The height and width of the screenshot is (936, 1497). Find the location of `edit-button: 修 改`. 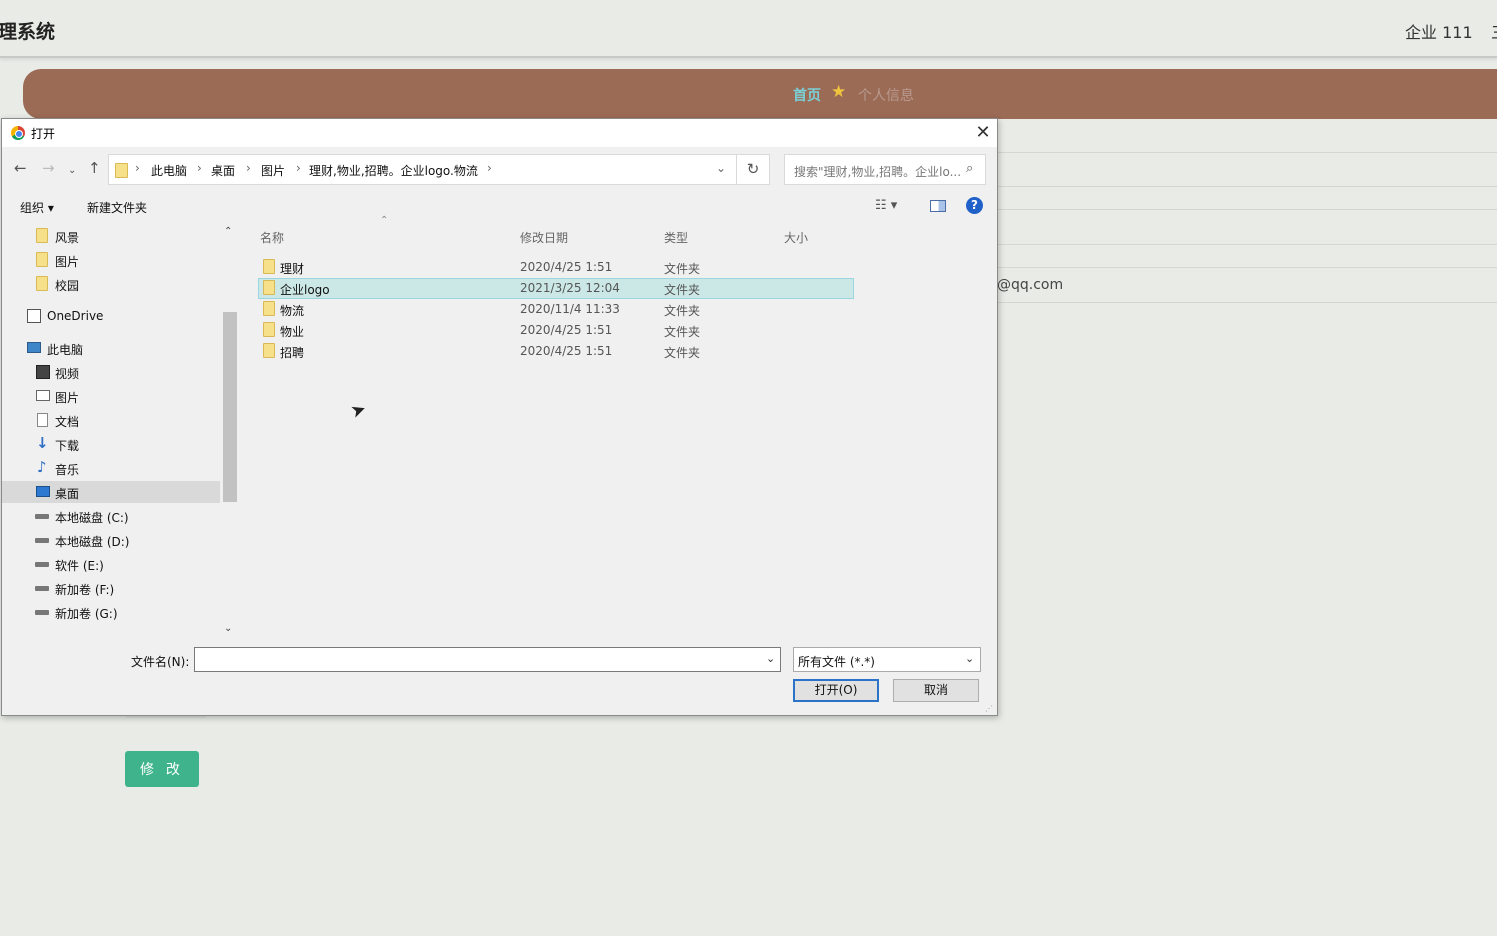

edit-button: 修 改 is located at coordinates (162, 769).